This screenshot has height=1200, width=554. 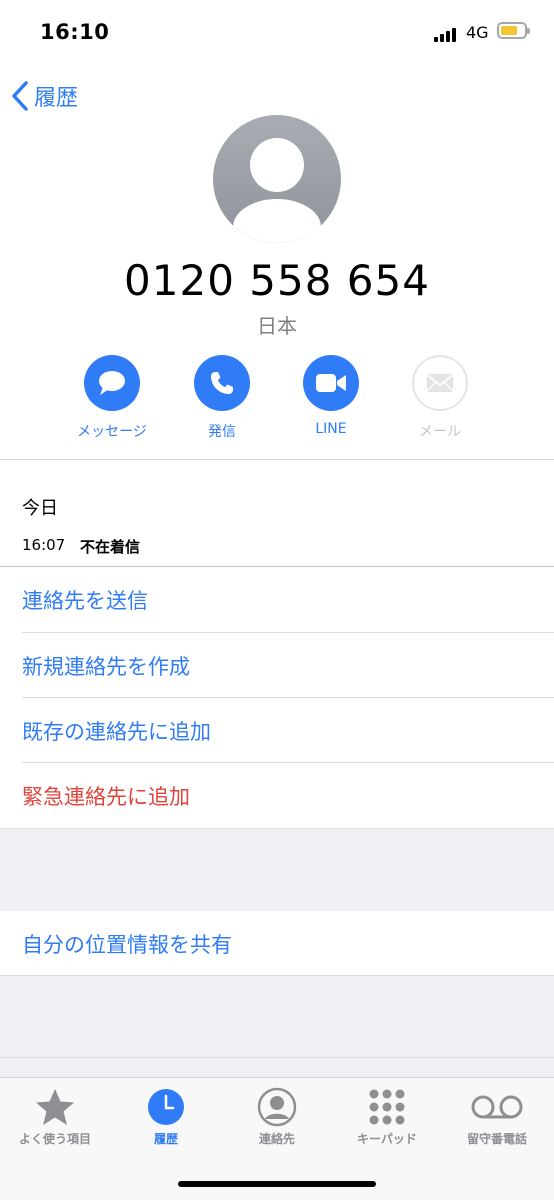 I want to click on person-circle-icon, so click(x=277, y=1107).